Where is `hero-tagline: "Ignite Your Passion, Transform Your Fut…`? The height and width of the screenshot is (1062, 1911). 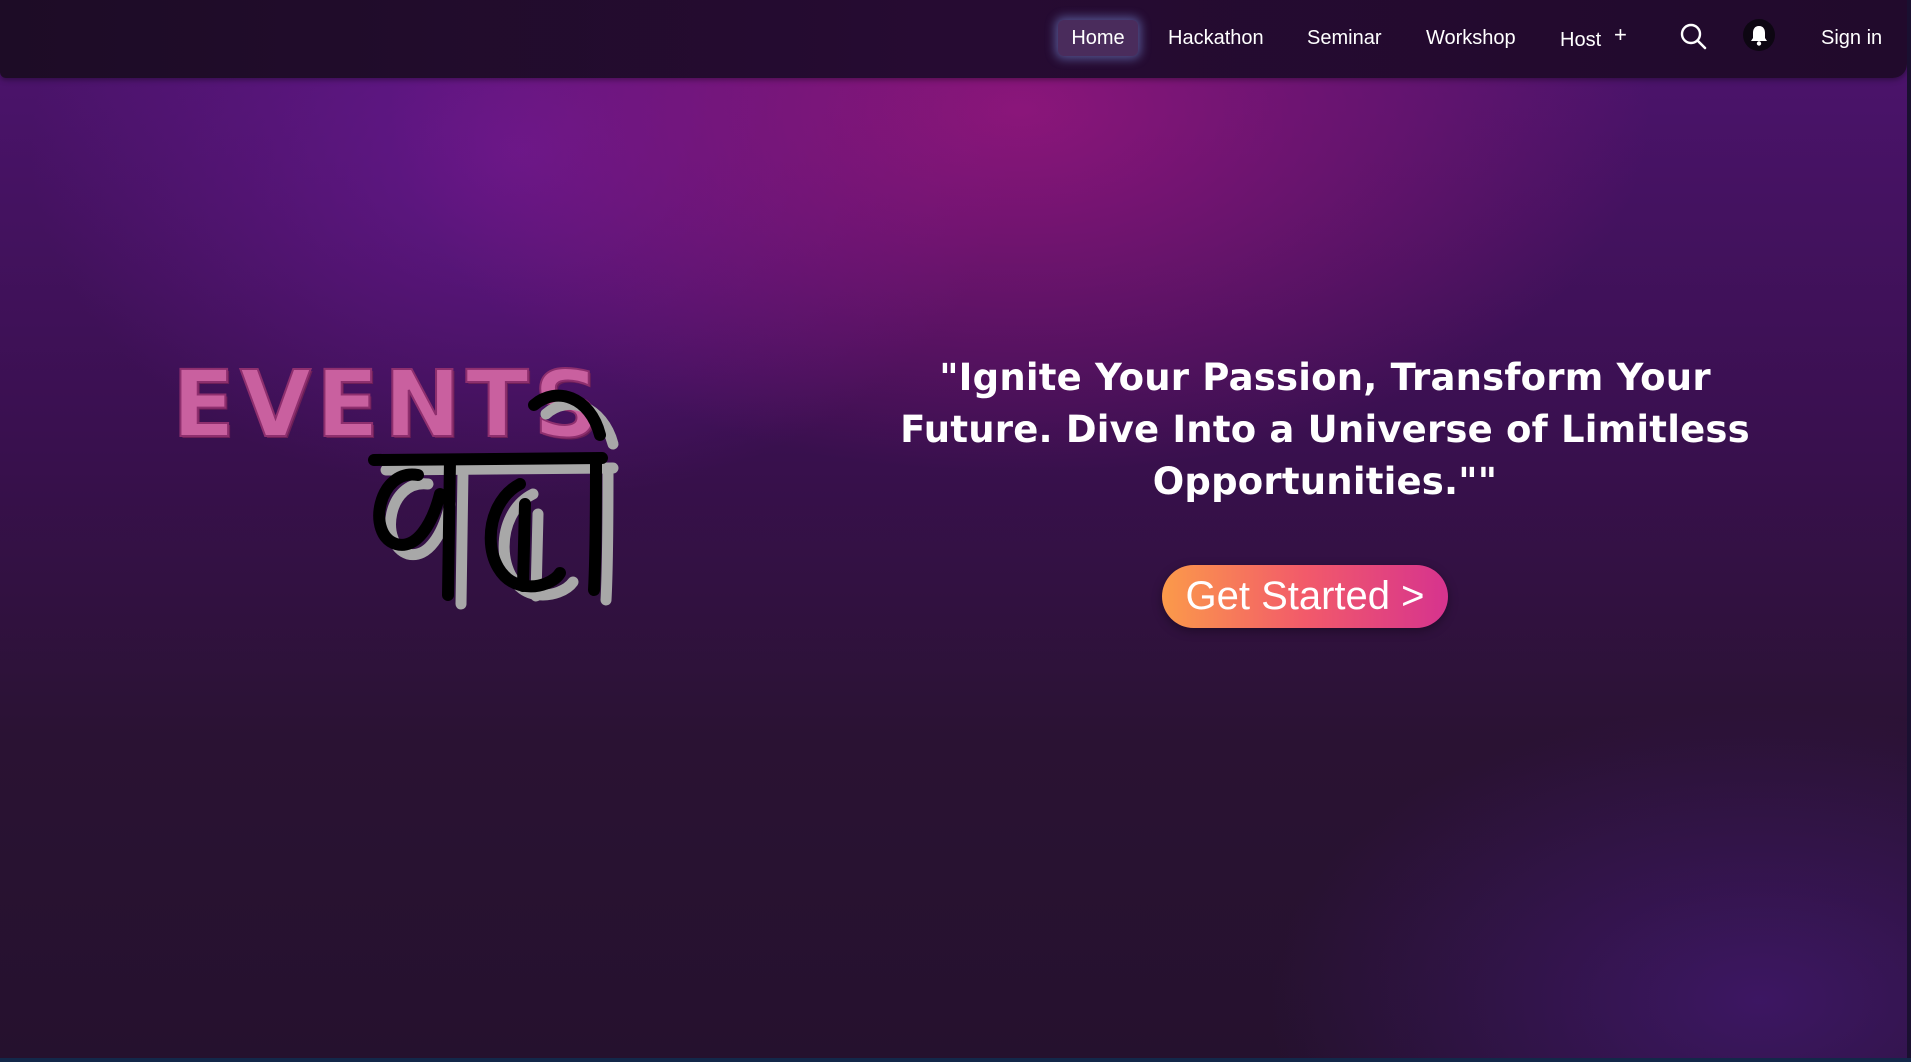
hero-tagline: "Ignite Your Passion, Transform Your Fut… is located at coordinates (1325, 429).